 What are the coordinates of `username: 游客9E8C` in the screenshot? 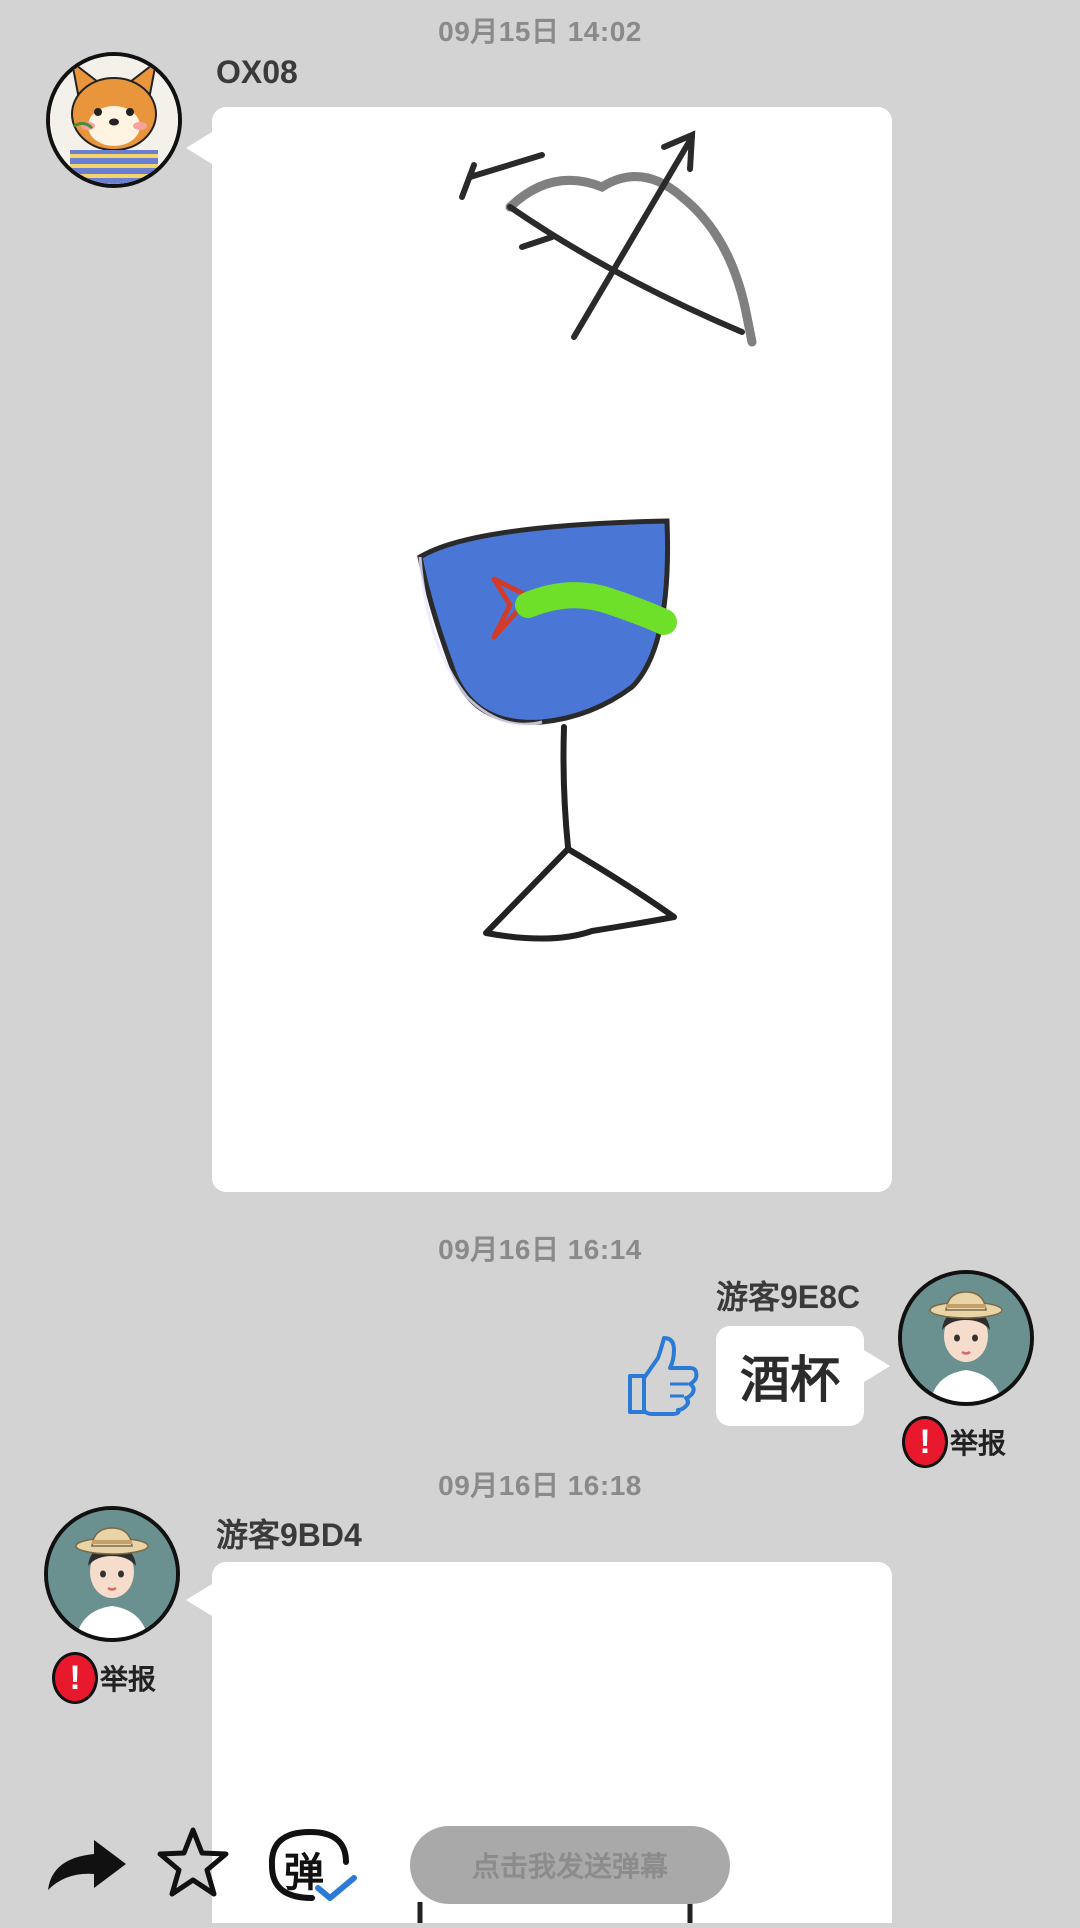 It's located at (788, 1295).